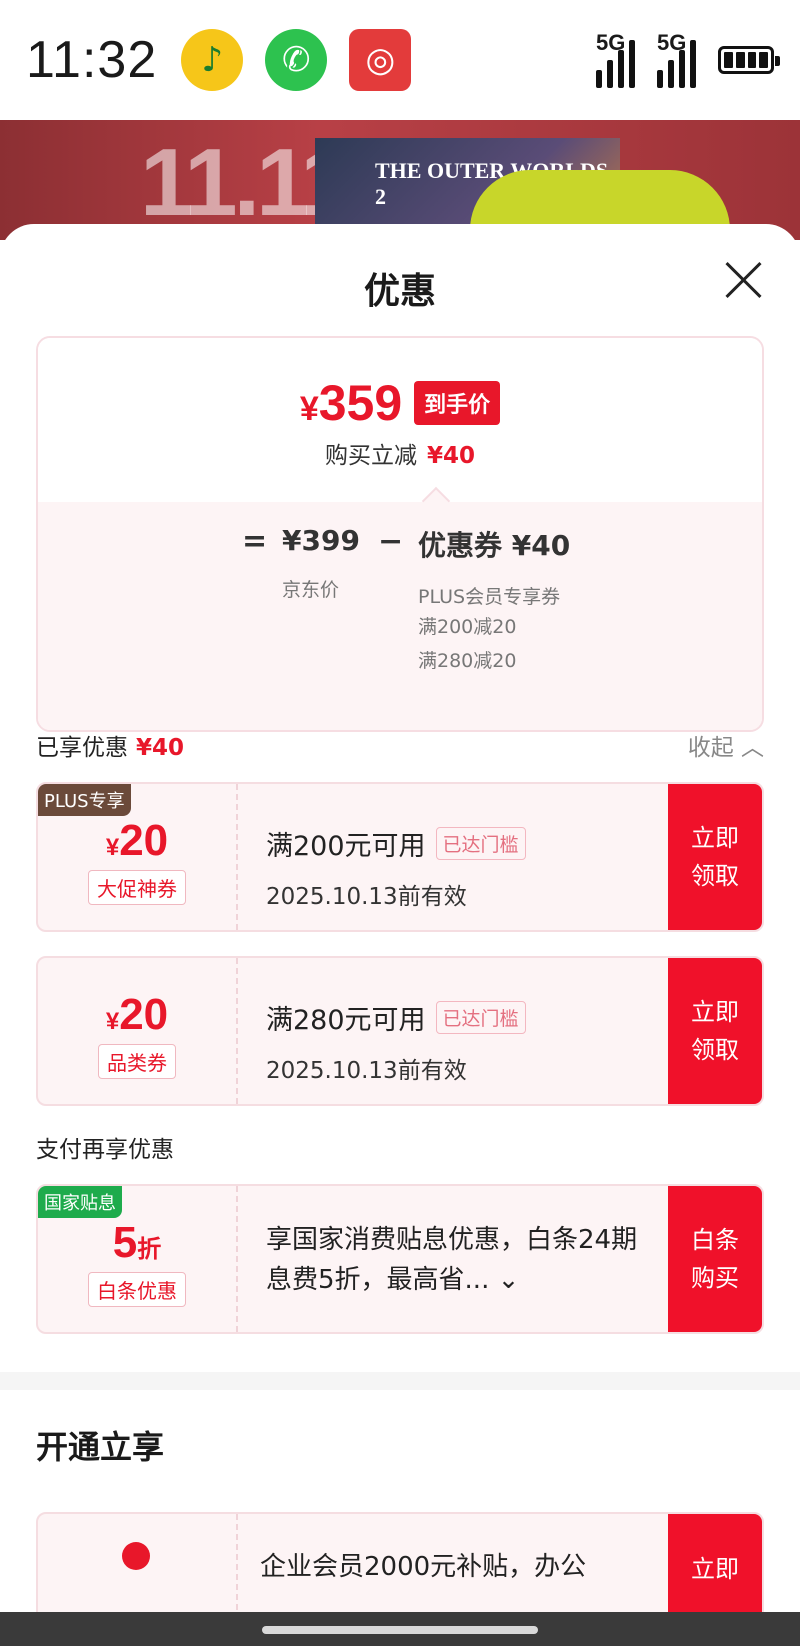 The height and width of the screenshot is (1646, 800). I want to click on jd-price-label: 京东价, so click(311, 590).